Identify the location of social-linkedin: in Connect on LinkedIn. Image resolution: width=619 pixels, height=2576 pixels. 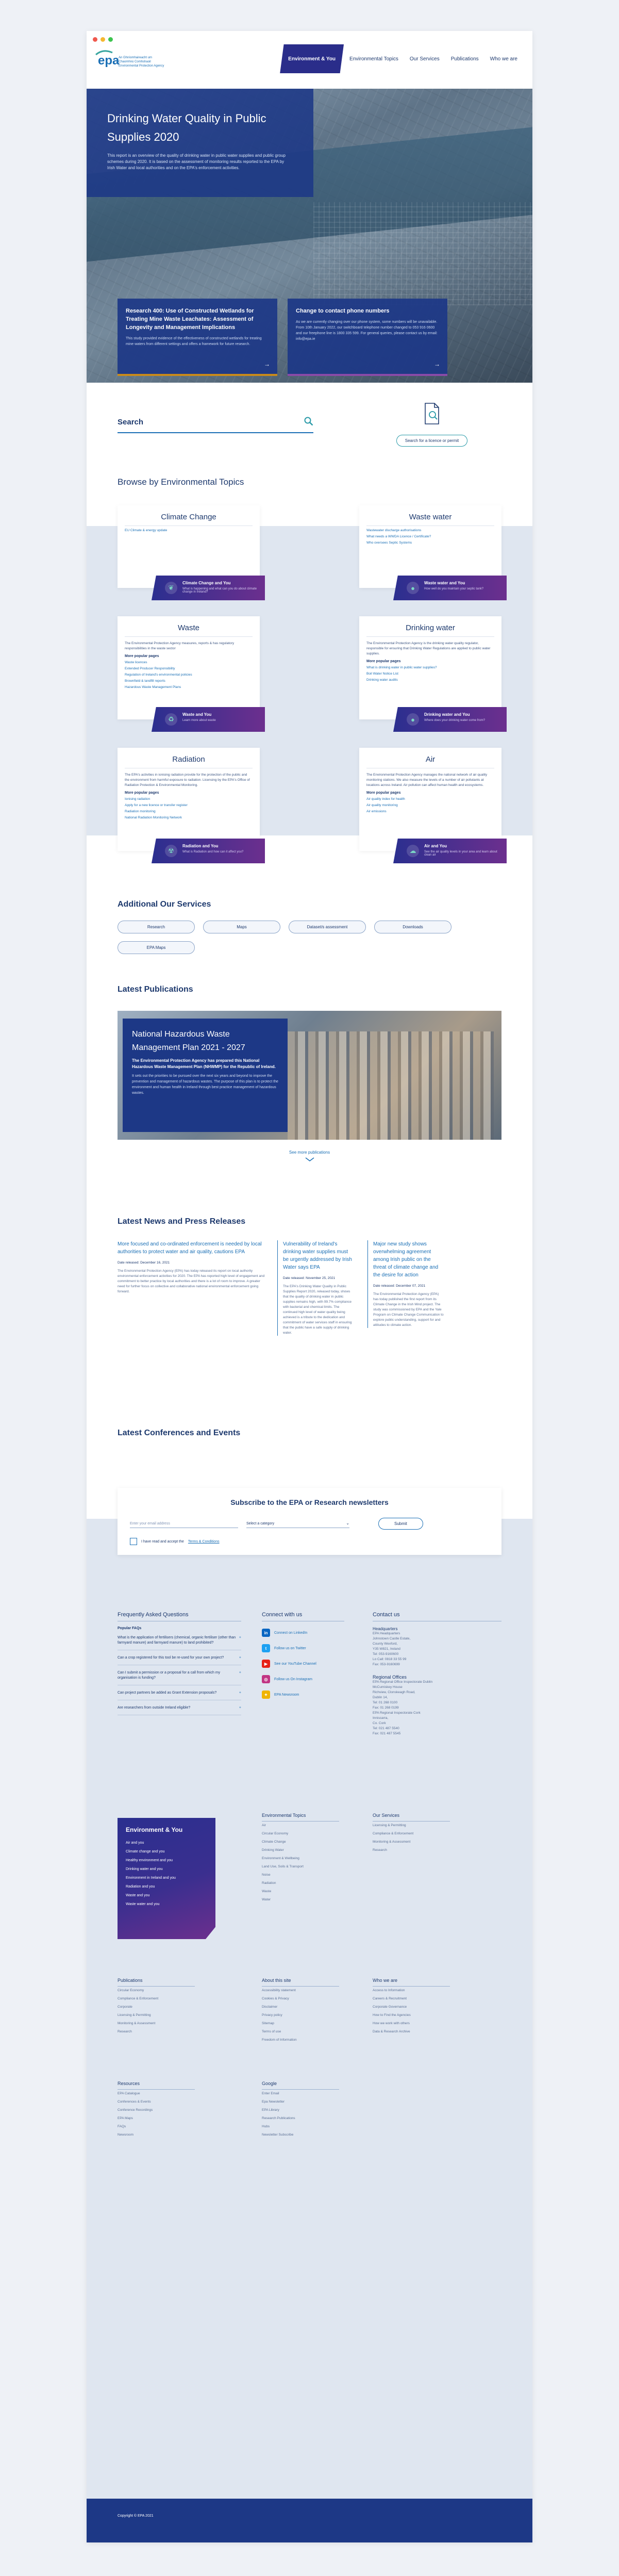
(303, 1633).